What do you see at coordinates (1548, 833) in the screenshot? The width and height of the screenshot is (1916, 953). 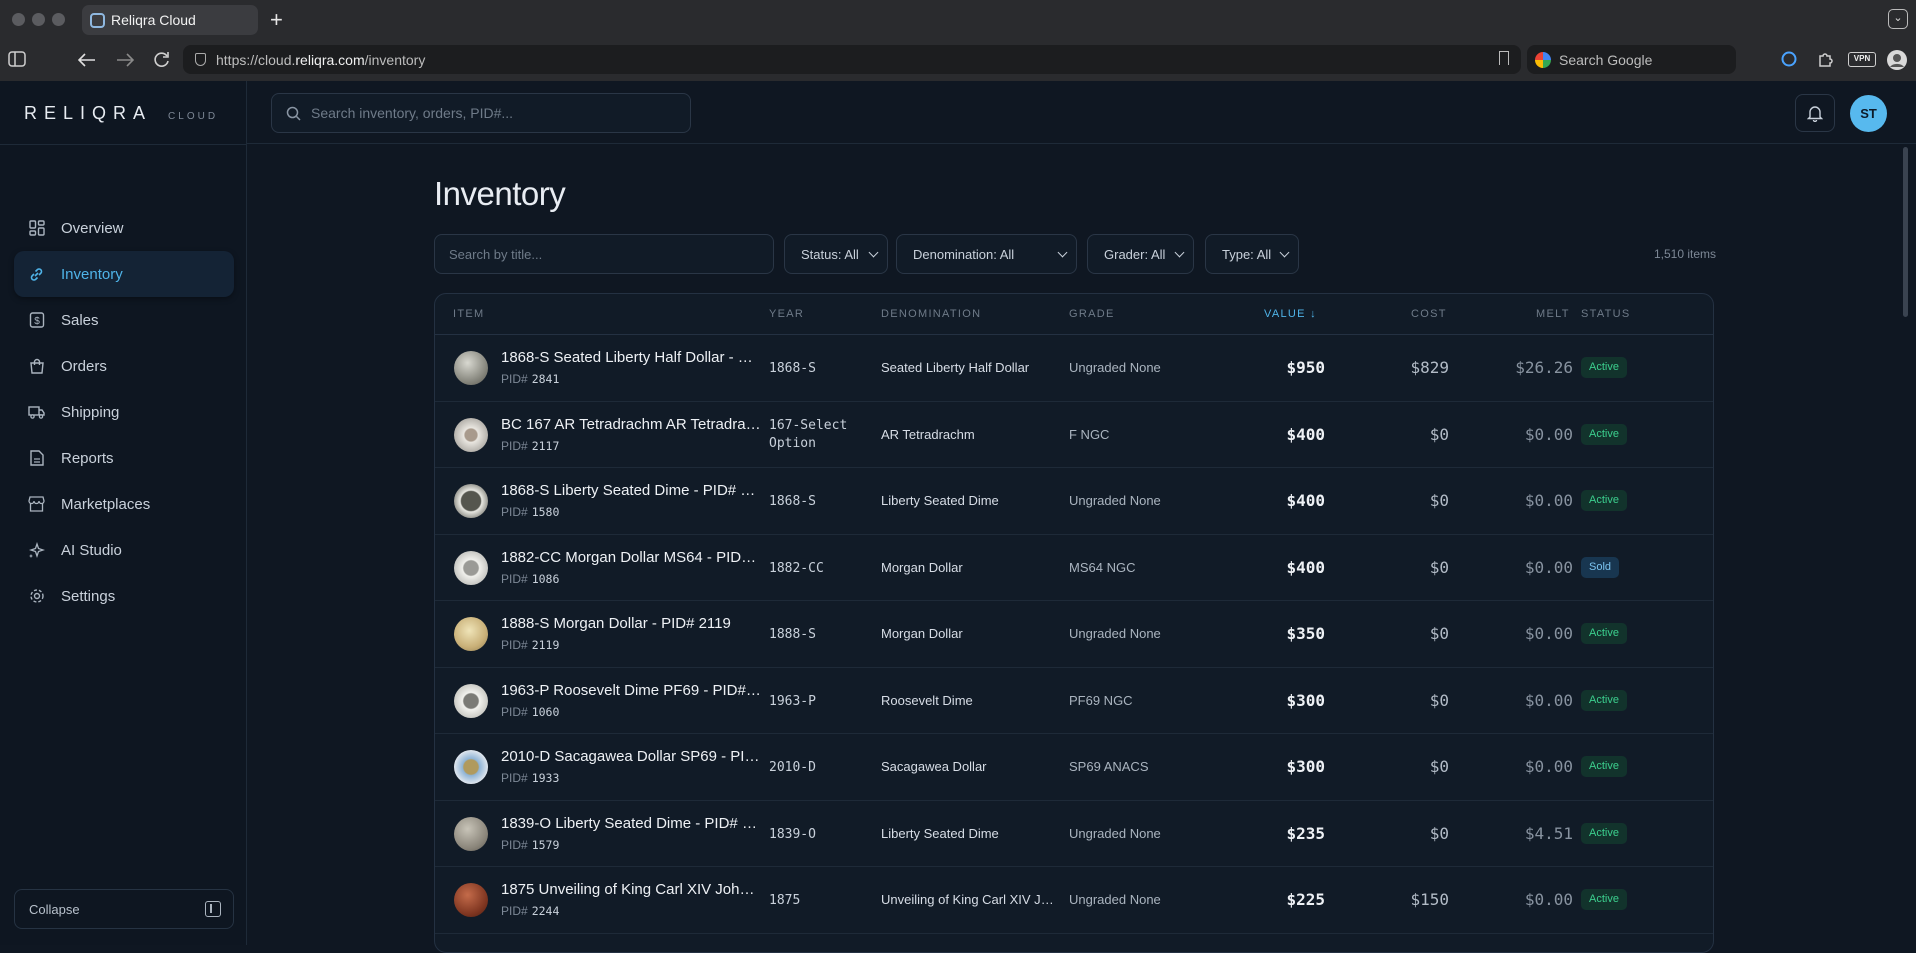 I see `item-melt: $4.51` at bounding box center [1548, 833].